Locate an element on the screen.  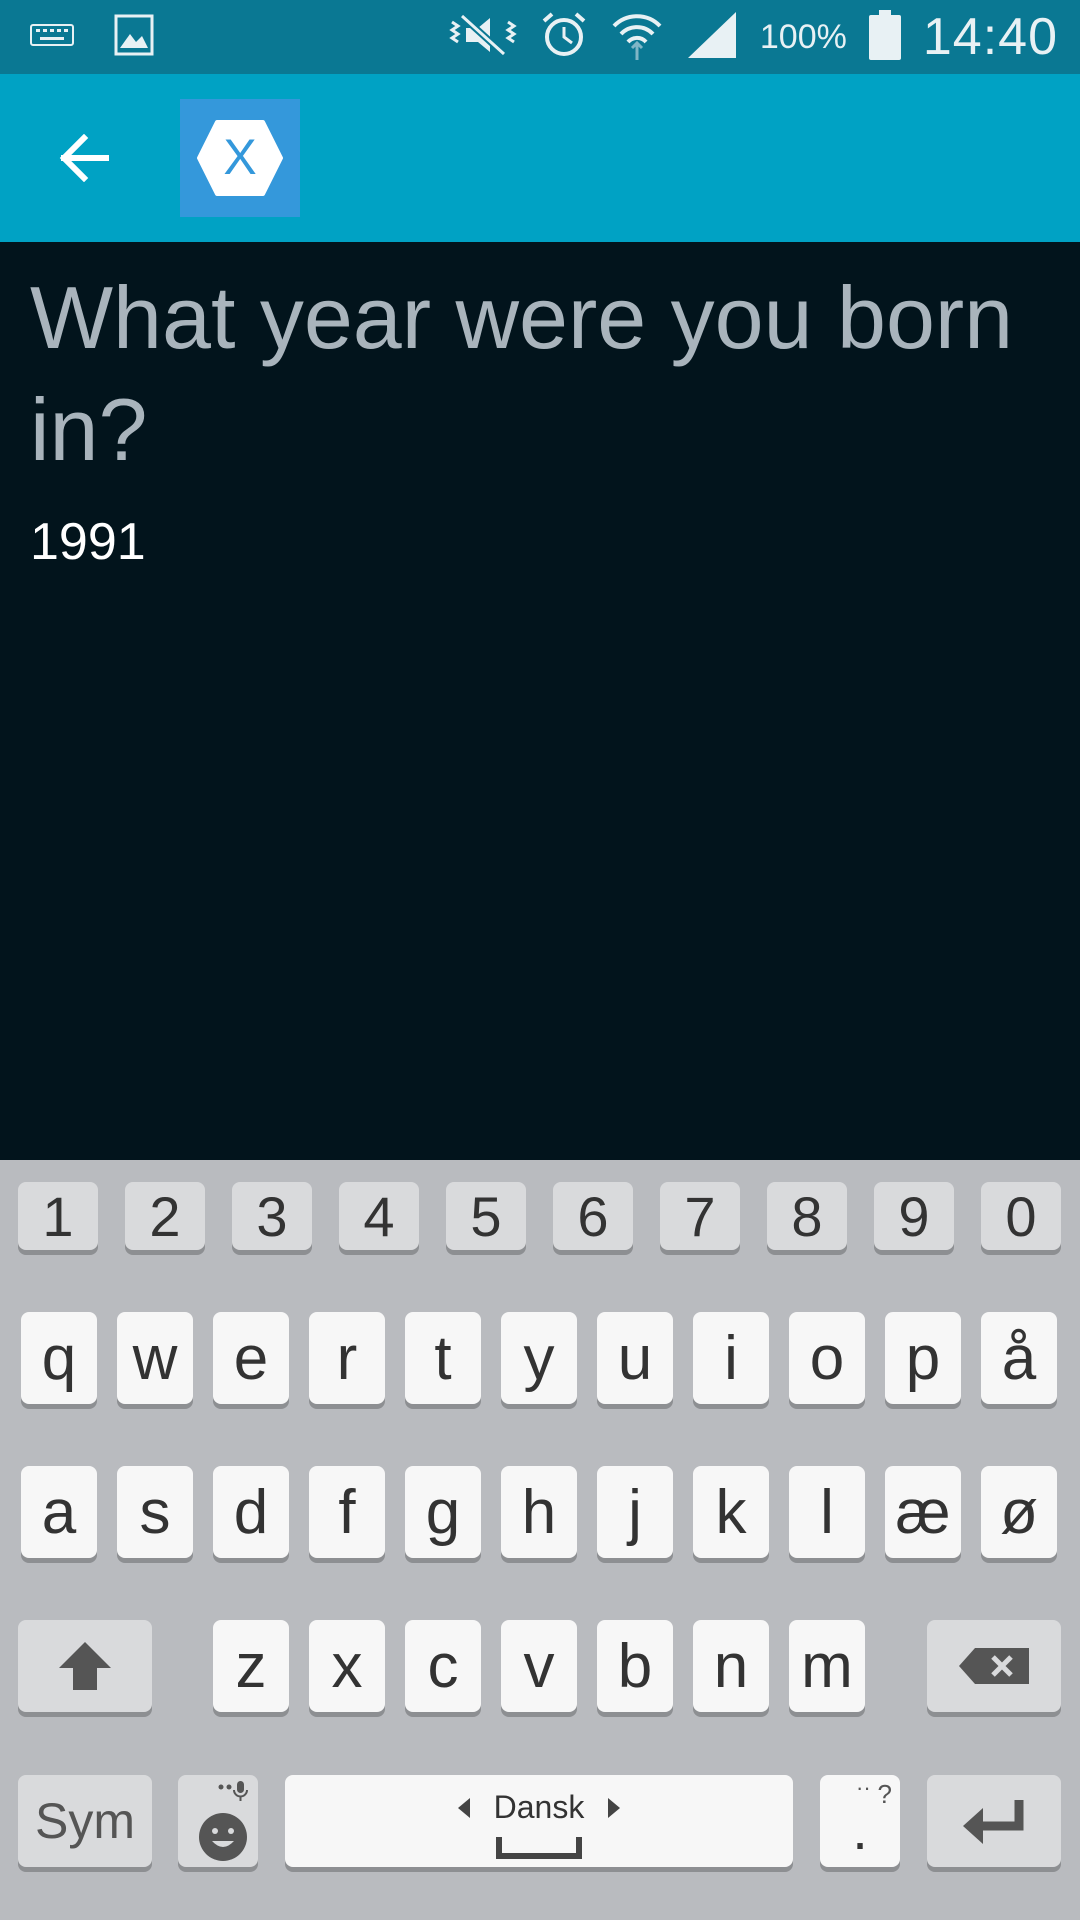
backspace-icon is located at coordinates (994, 1666).